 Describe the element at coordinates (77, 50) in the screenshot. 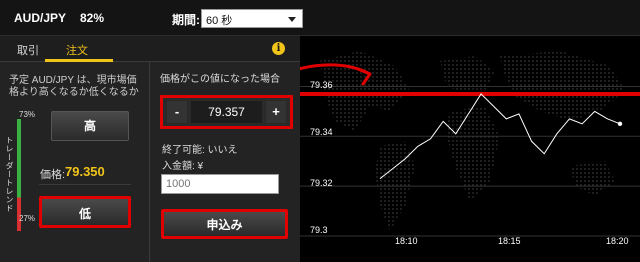

I see `tab-order: 注文` at that location.